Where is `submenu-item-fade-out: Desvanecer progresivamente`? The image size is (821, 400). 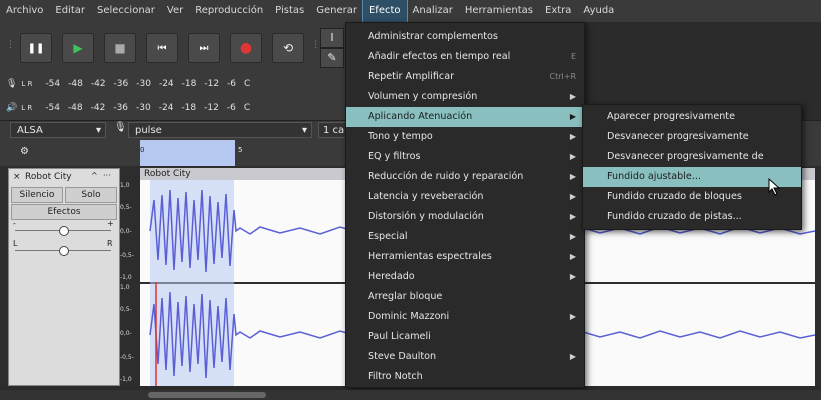
submenu-item-fade-out: Desvanecer progresivamente is located at coordinates (692, 137).